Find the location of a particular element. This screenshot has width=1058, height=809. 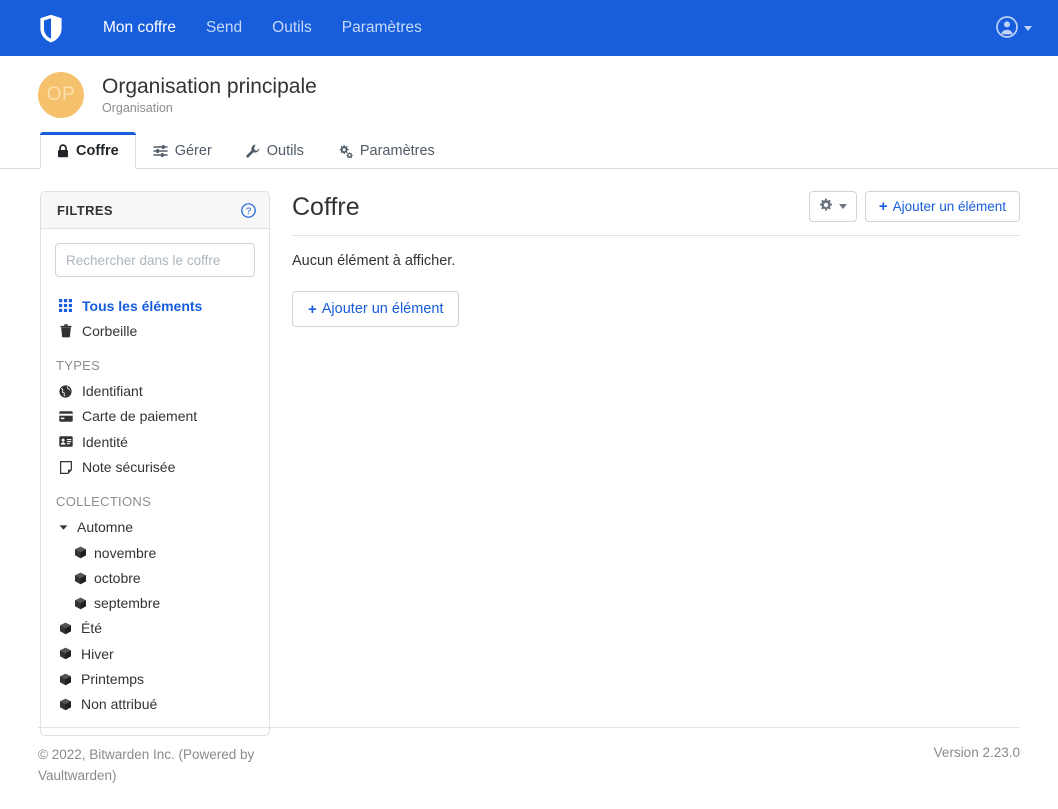

nav-link-outils: Outils is located at coordinates (292, 27).